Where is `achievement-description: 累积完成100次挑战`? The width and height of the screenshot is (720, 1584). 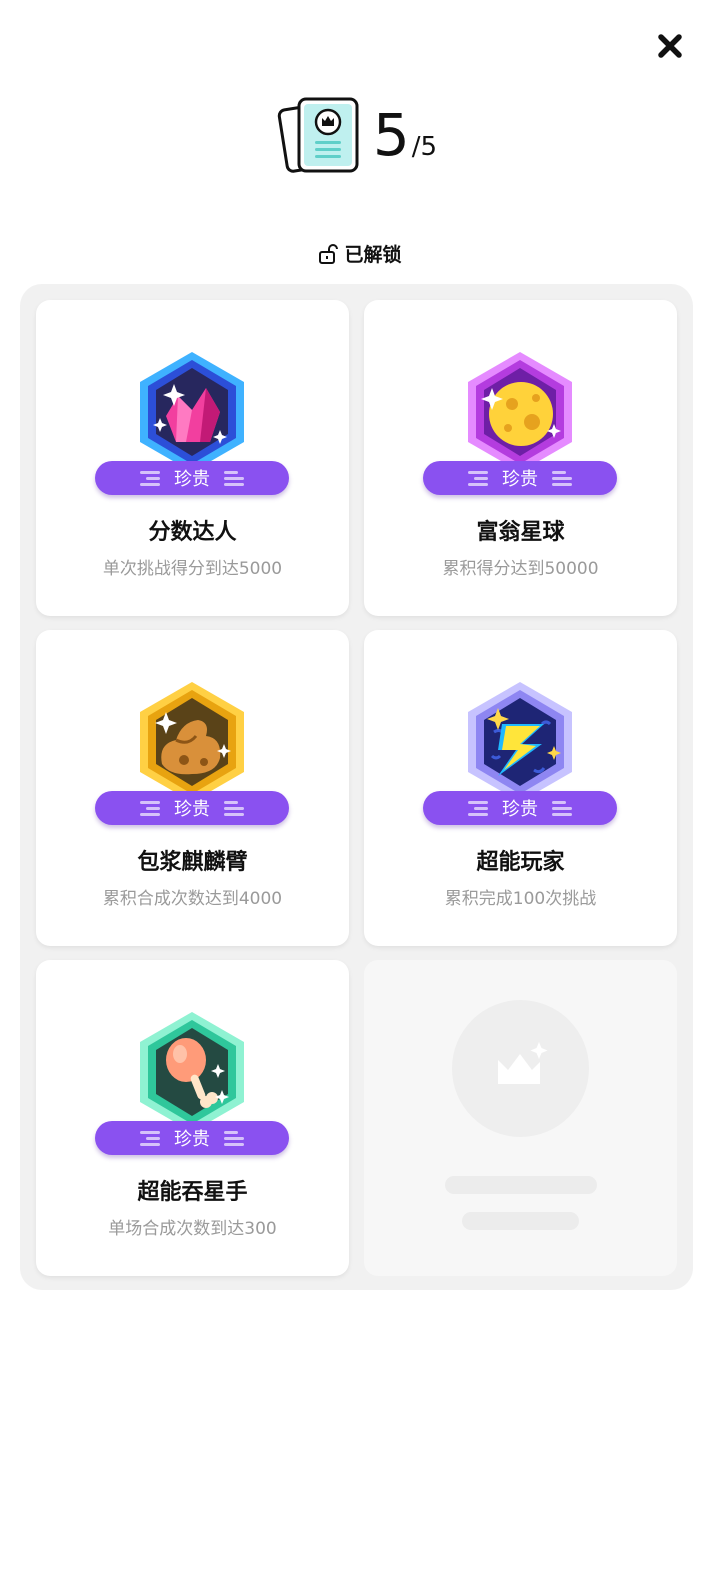 achievement-description: 累积完成100次挑战 is located at coordinates (520, 899).